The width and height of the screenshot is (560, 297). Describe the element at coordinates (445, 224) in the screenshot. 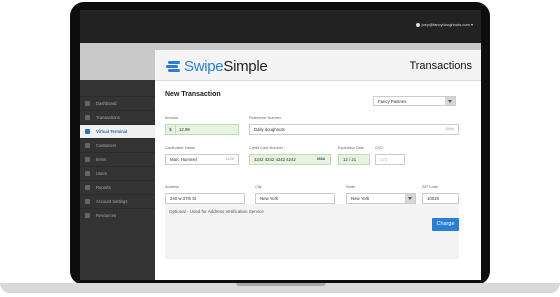

I see `charge-button: Charge` at that location.